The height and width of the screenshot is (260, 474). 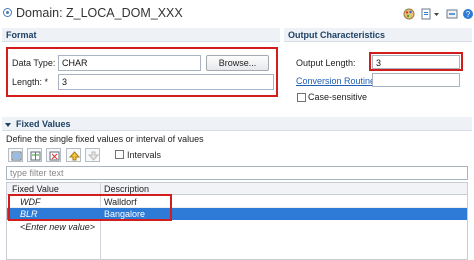 I want to click on rows-highlight-box, so click(x=90, y=207).